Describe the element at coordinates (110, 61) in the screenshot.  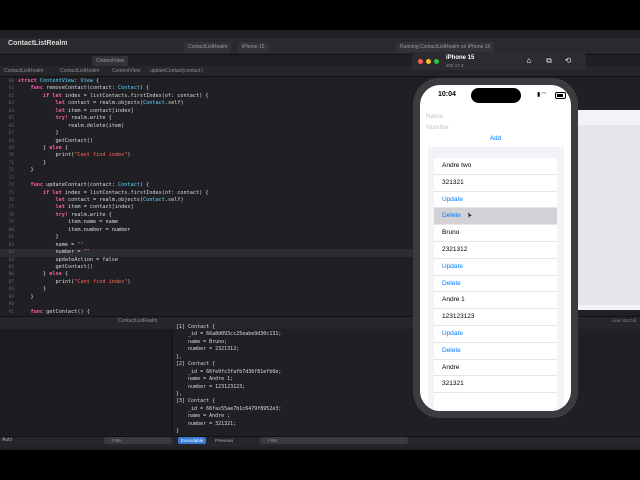
I see `editor-tab-contentview: ContentView` at that location.